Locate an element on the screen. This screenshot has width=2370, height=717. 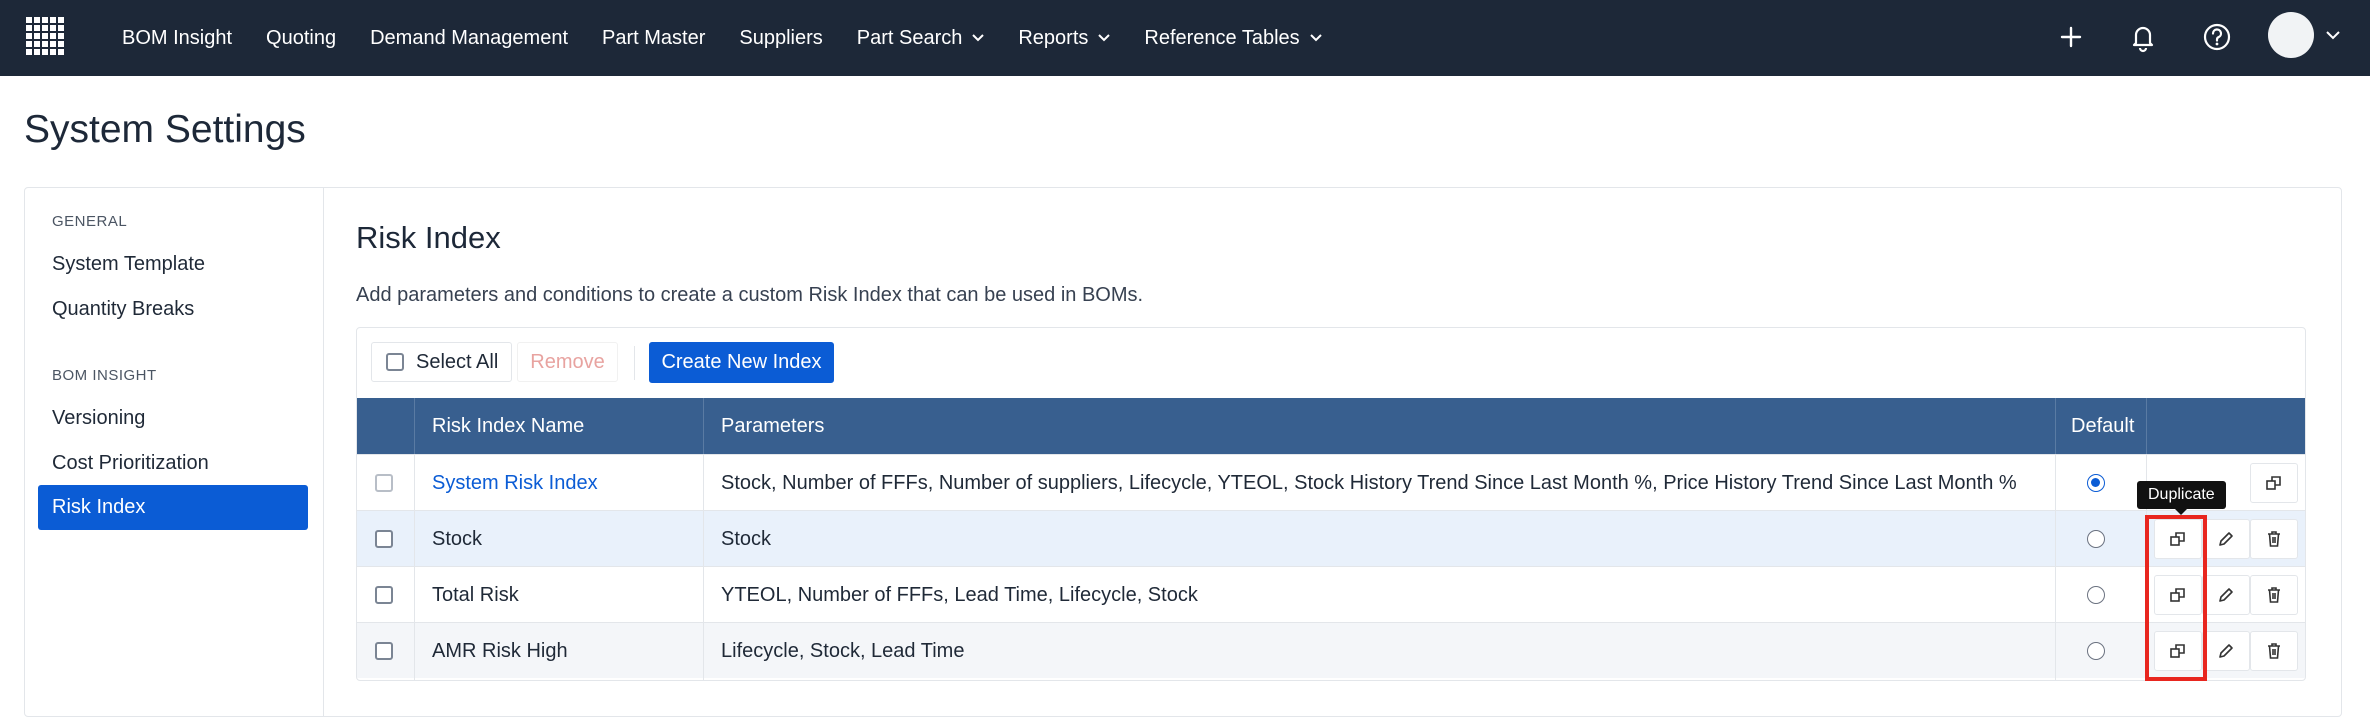
sidebar-item-cost-prioritization: Cost Prioritization is located at coordinates (130, 463).